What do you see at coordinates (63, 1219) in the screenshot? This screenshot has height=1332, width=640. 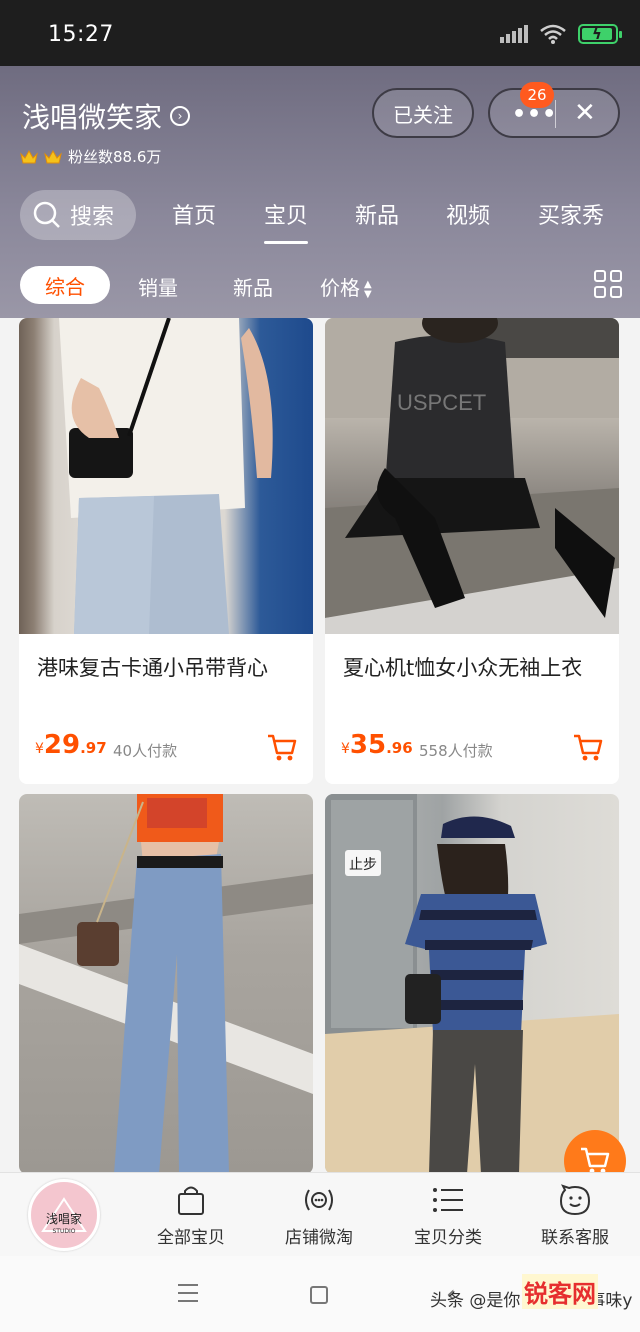 I see `logo-text: 浅唱家` at bounding box center [63, 1219].